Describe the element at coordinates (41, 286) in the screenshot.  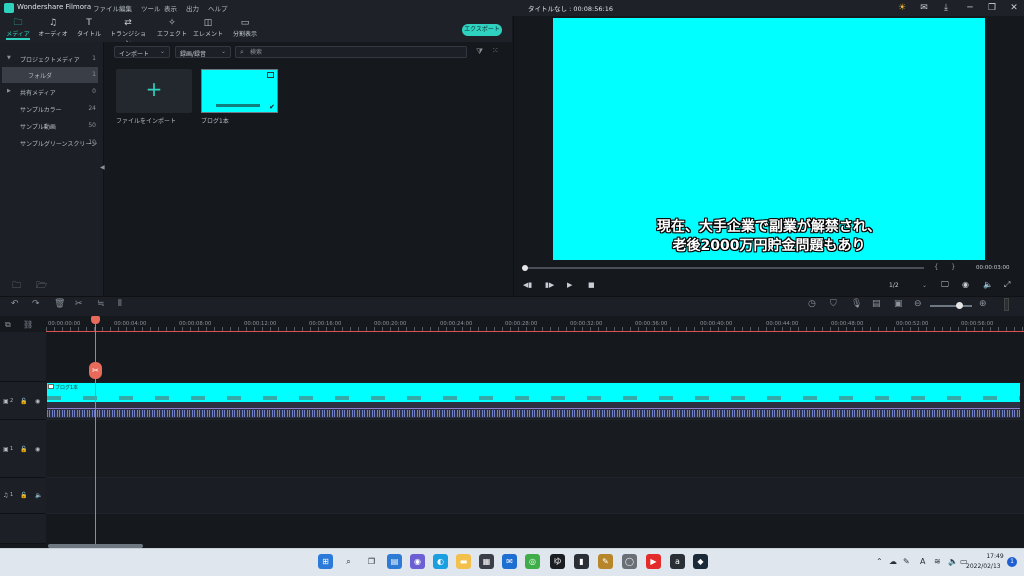
I see `folder-outline-icon: 🗁` at that location.